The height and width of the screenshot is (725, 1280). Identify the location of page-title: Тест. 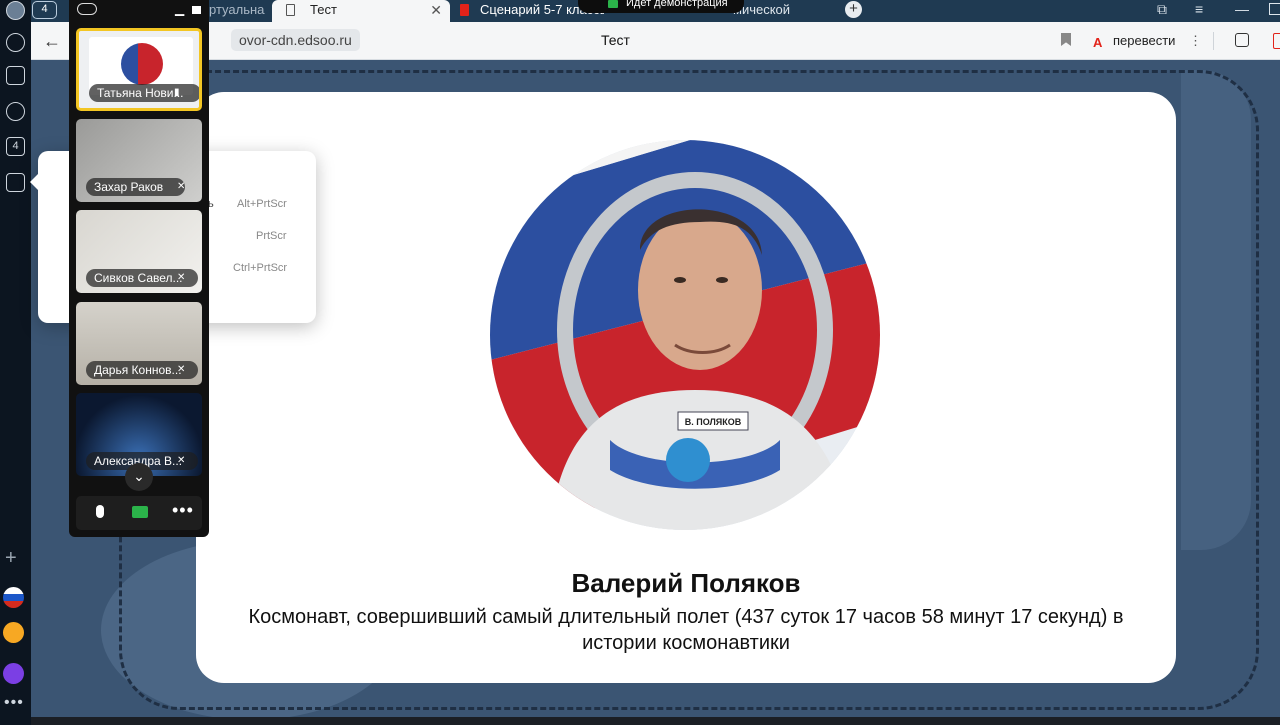
(615, 40).